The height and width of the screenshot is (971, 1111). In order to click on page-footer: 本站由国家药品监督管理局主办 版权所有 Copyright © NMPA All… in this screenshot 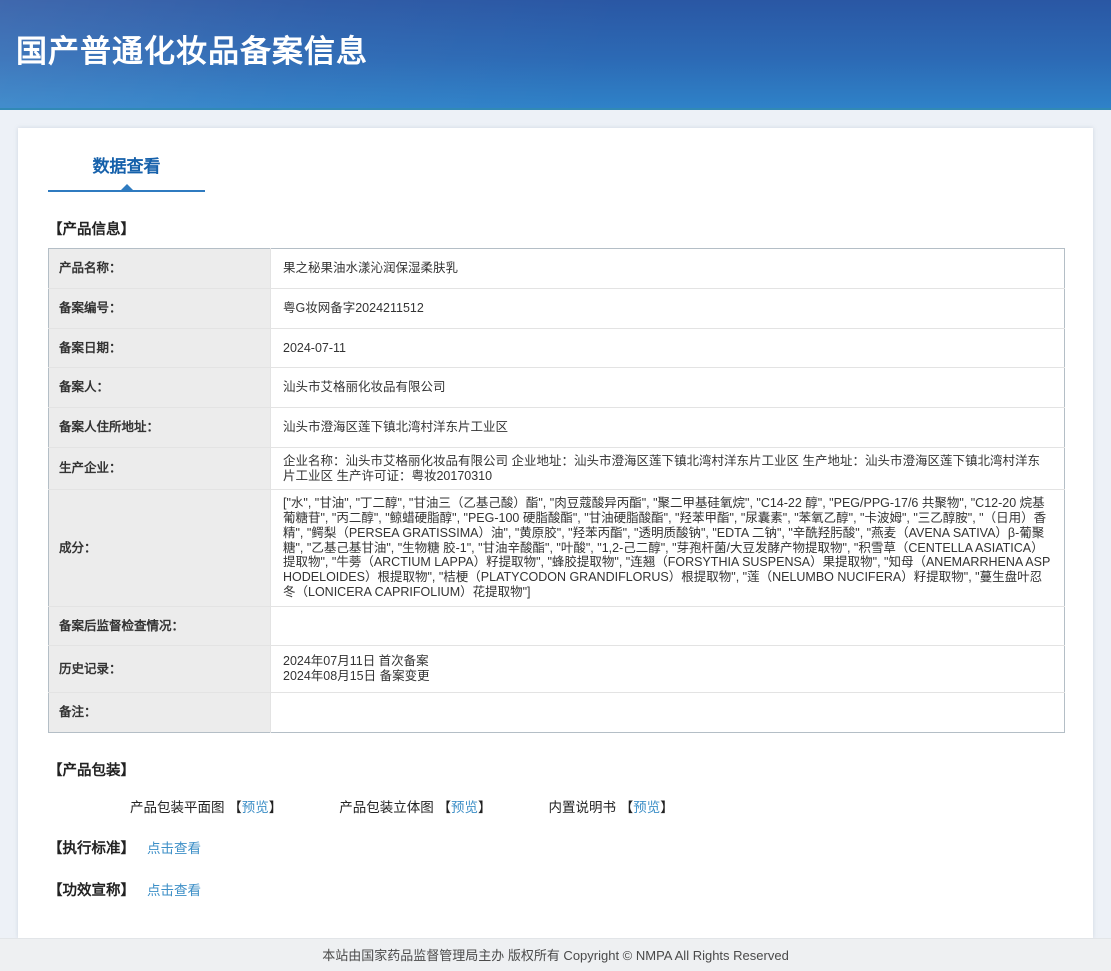, I will do `click(555, 954)`.